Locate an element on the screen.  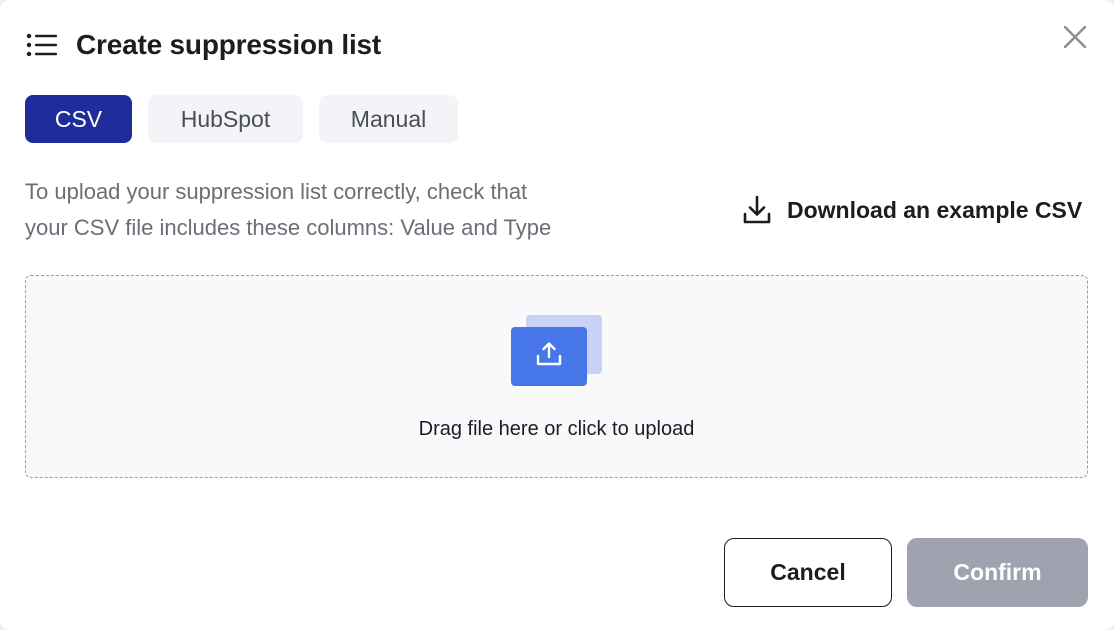
dropzone-label: Drag file here or click to upload is located at coordinates (556, 429).